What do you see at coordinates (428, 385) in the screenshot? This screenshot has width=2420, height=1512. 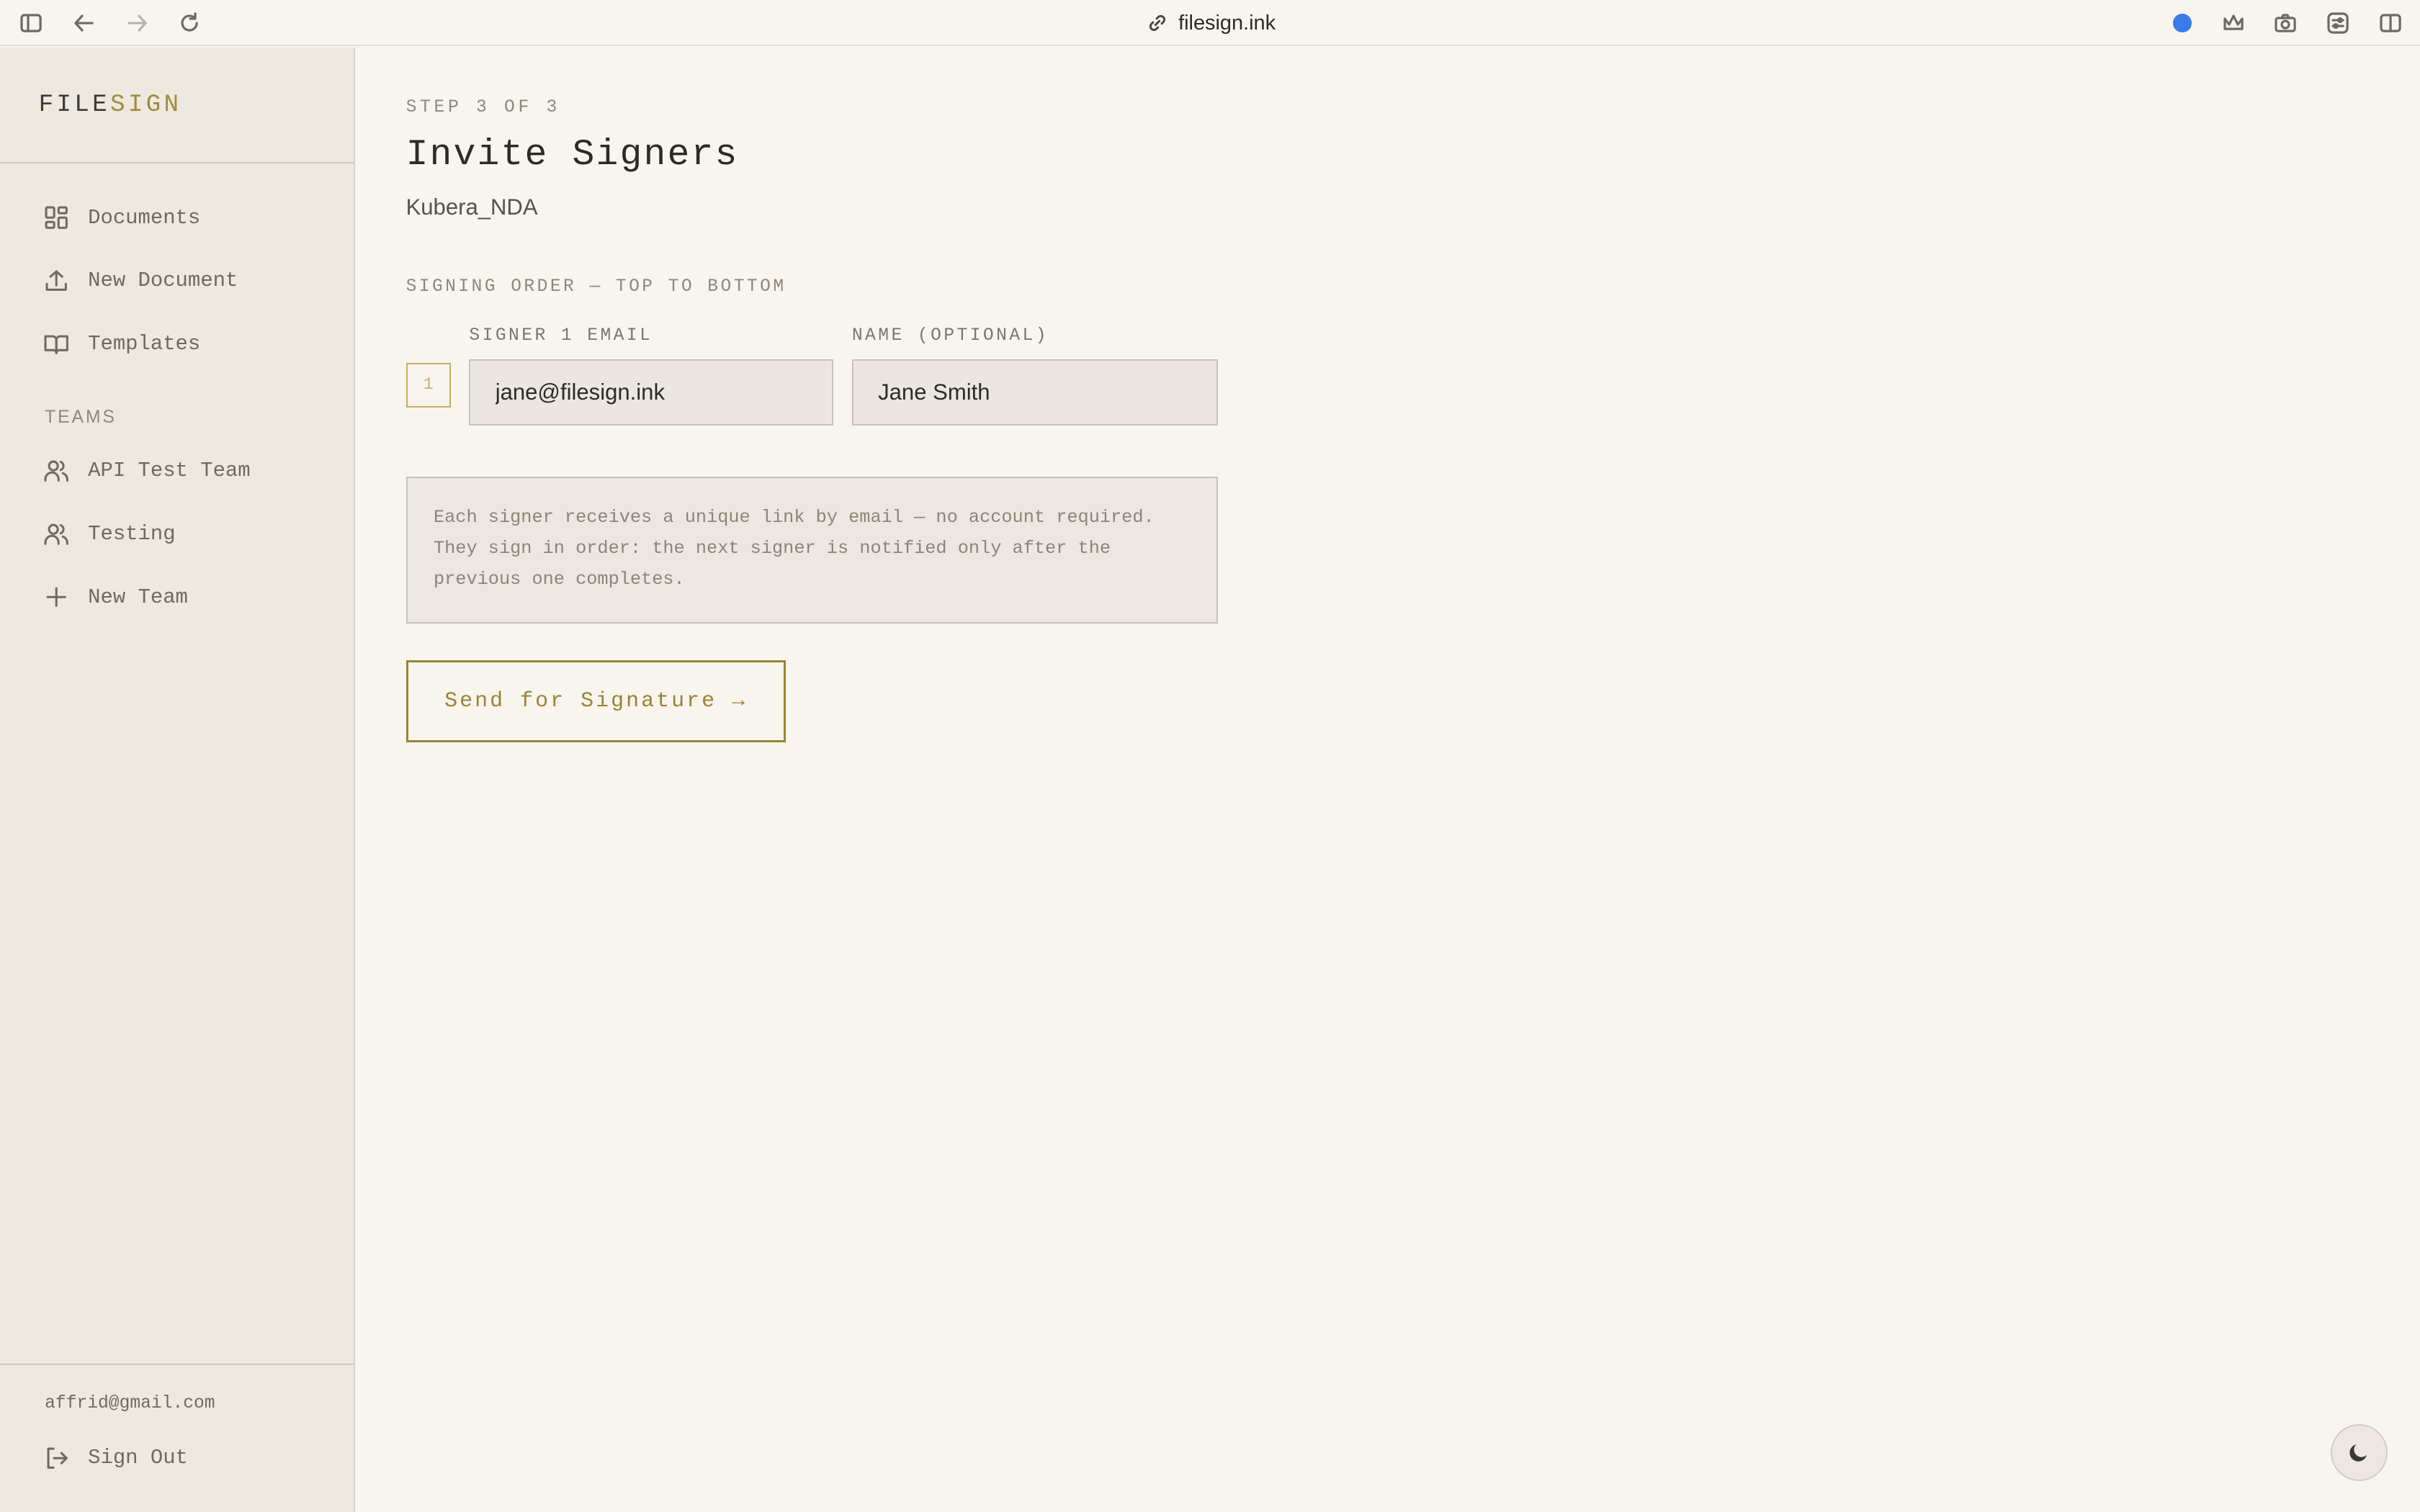 I see `signer-order-badge: 1` at bounding box center [428, 385].